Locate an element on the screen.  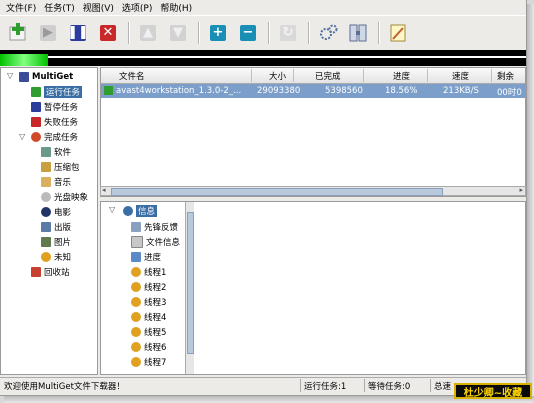
detail-item-thread: 线程7 is located at coordinates (148, 361).